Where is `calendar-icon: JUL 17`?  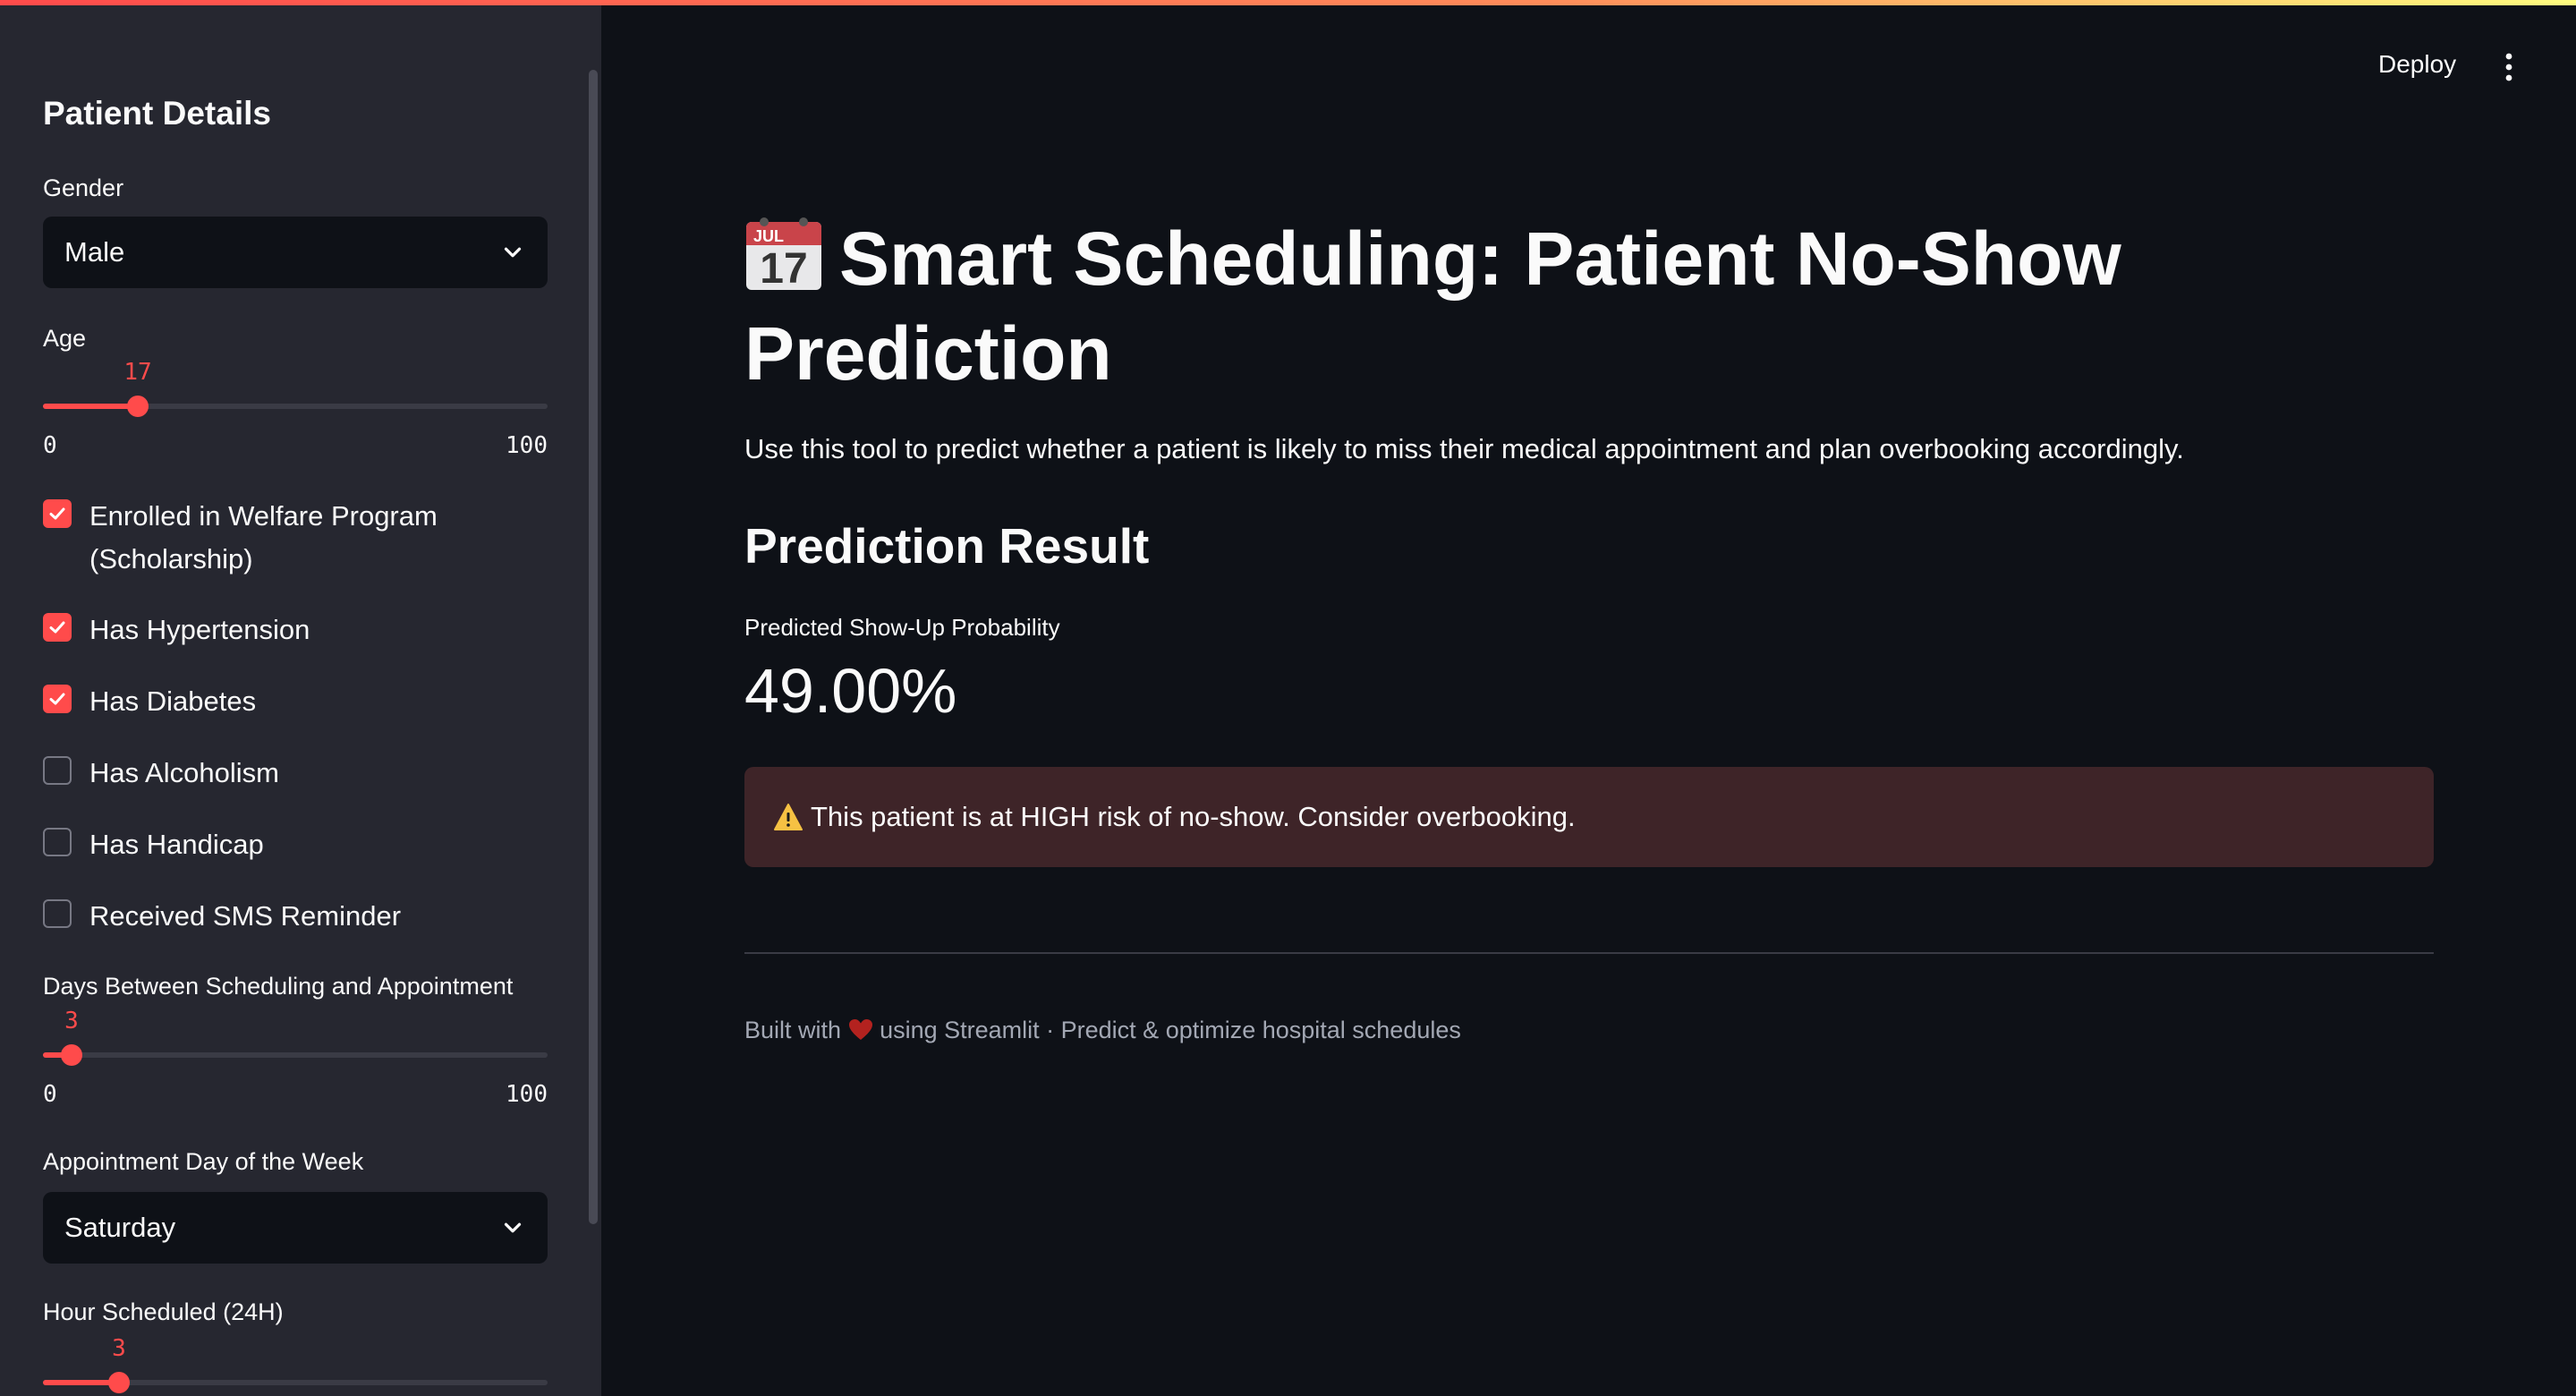
calendar-icon: JUL 17 is located at coordinates (783, 255).